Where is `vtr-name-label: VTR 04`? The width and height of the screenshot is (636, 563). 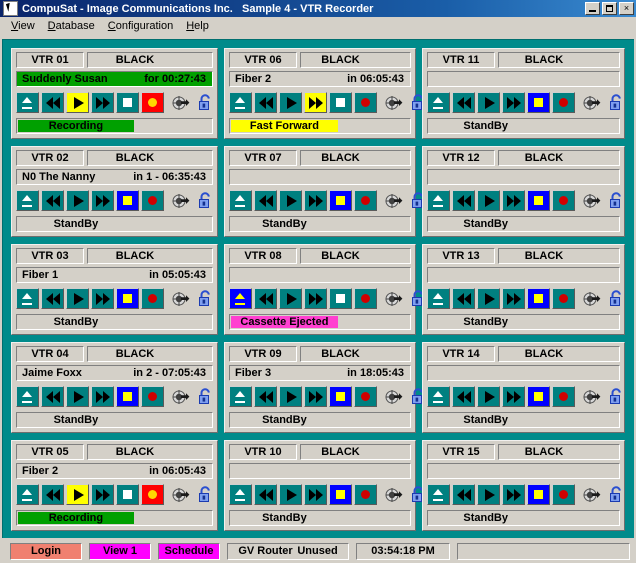
vtr-name-label: VTR 04 is located at coordinates (50, 354).